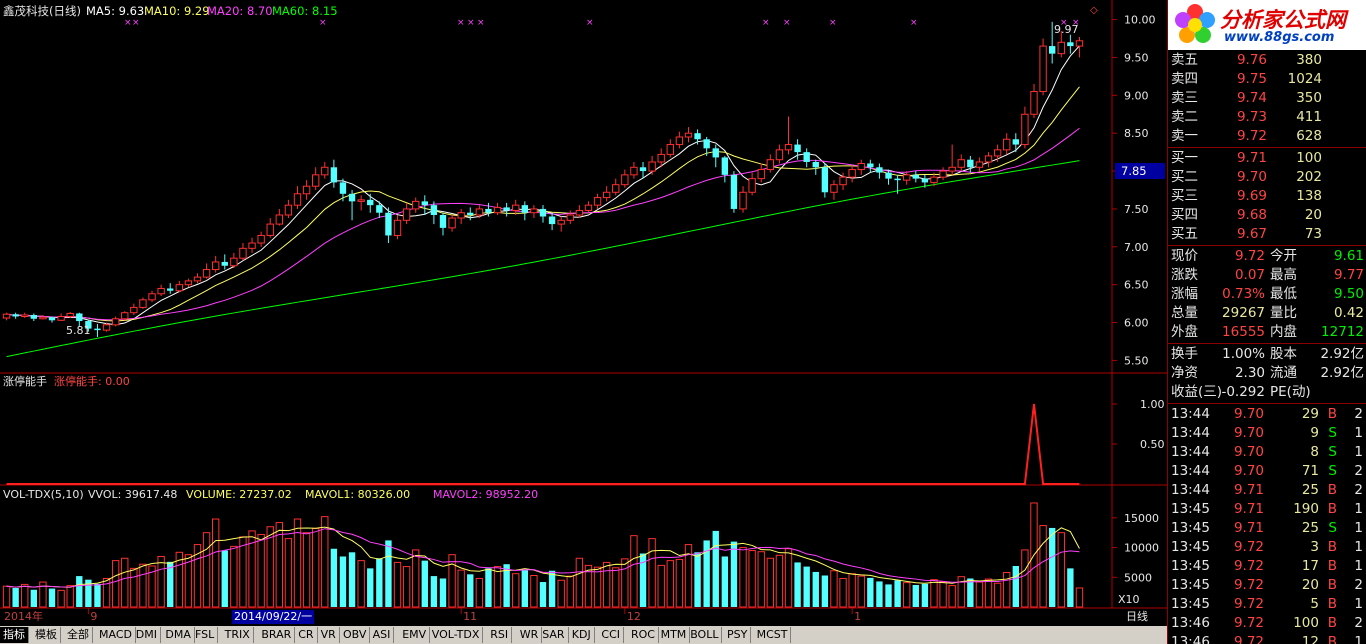  What do you see at coordinates (1283, 332) in the screenshot?
I see `quote-label: 内盘` at bounding box center [1283, 332].